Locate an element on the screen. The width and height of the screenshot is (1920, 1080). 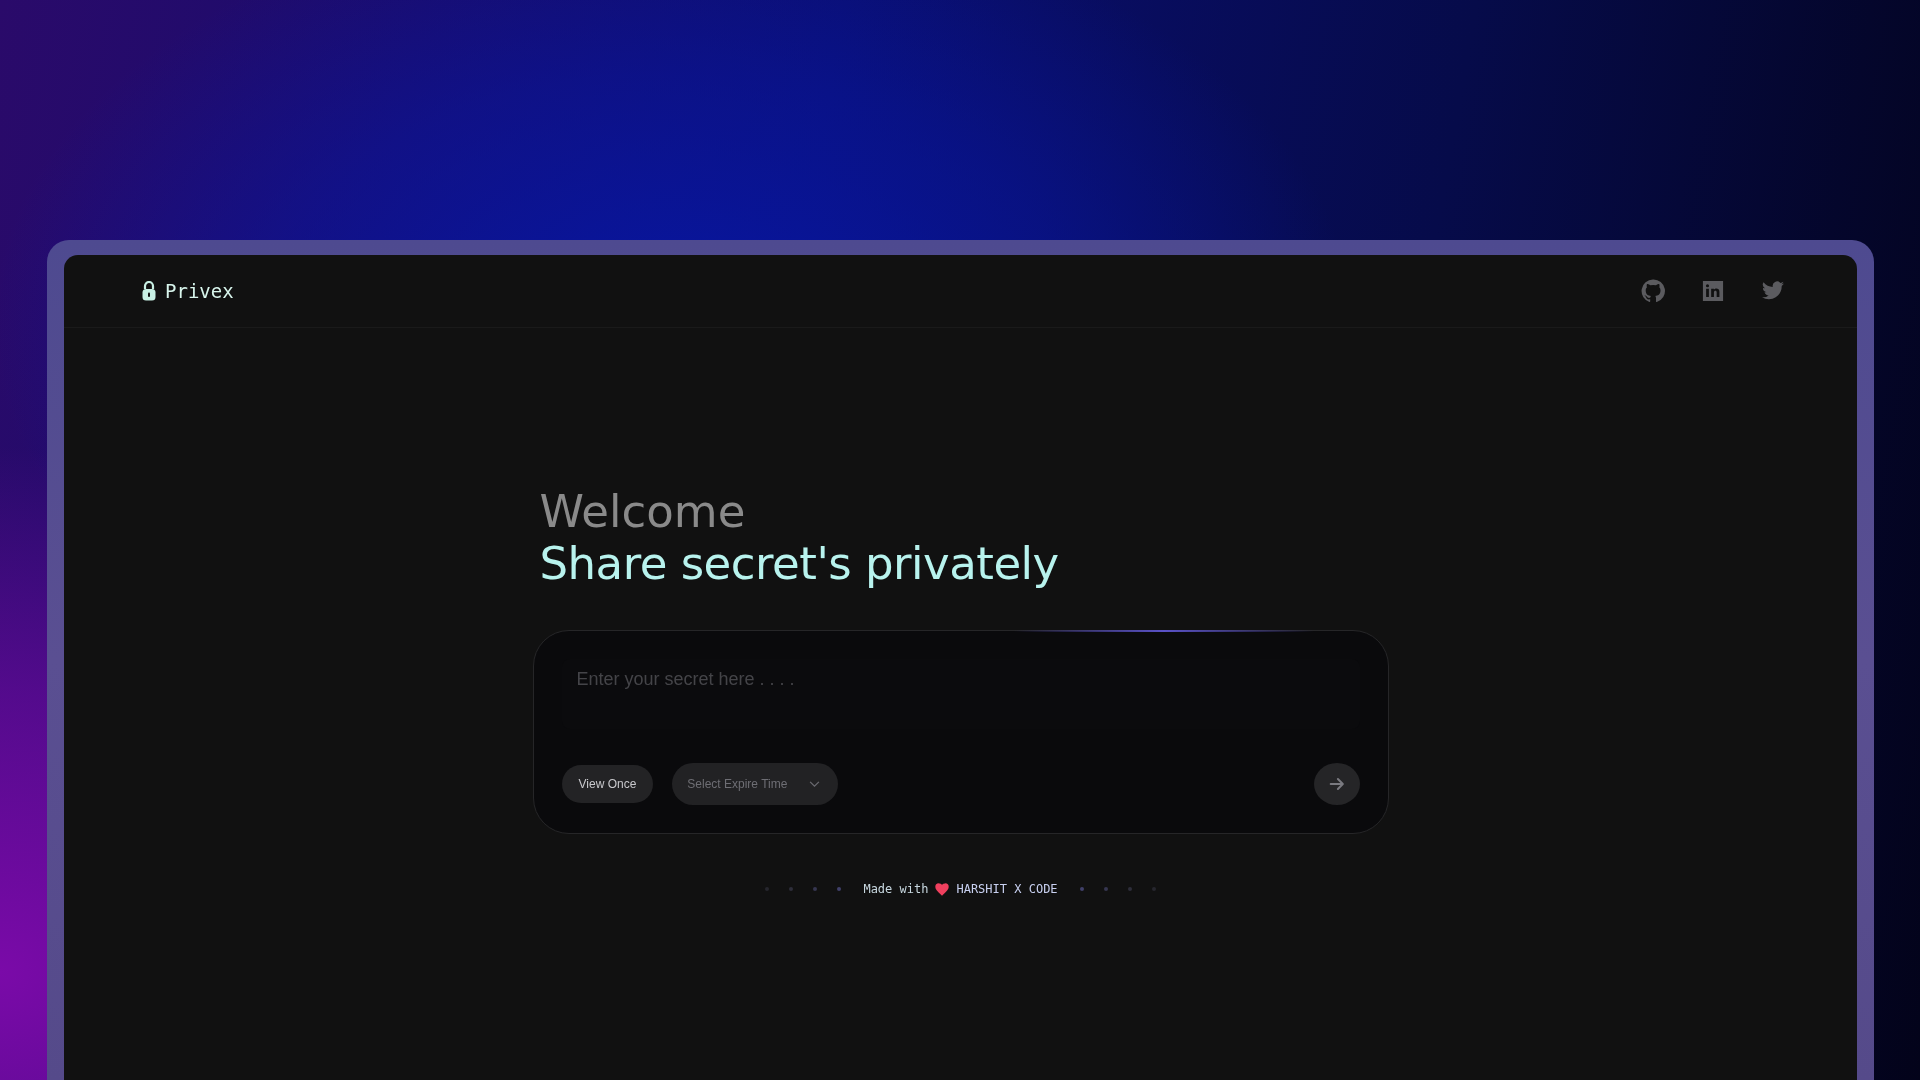
secret-composer-field: Enter your secret here . . . . View Once Select Expire Time is located at coordinates (960, 732).